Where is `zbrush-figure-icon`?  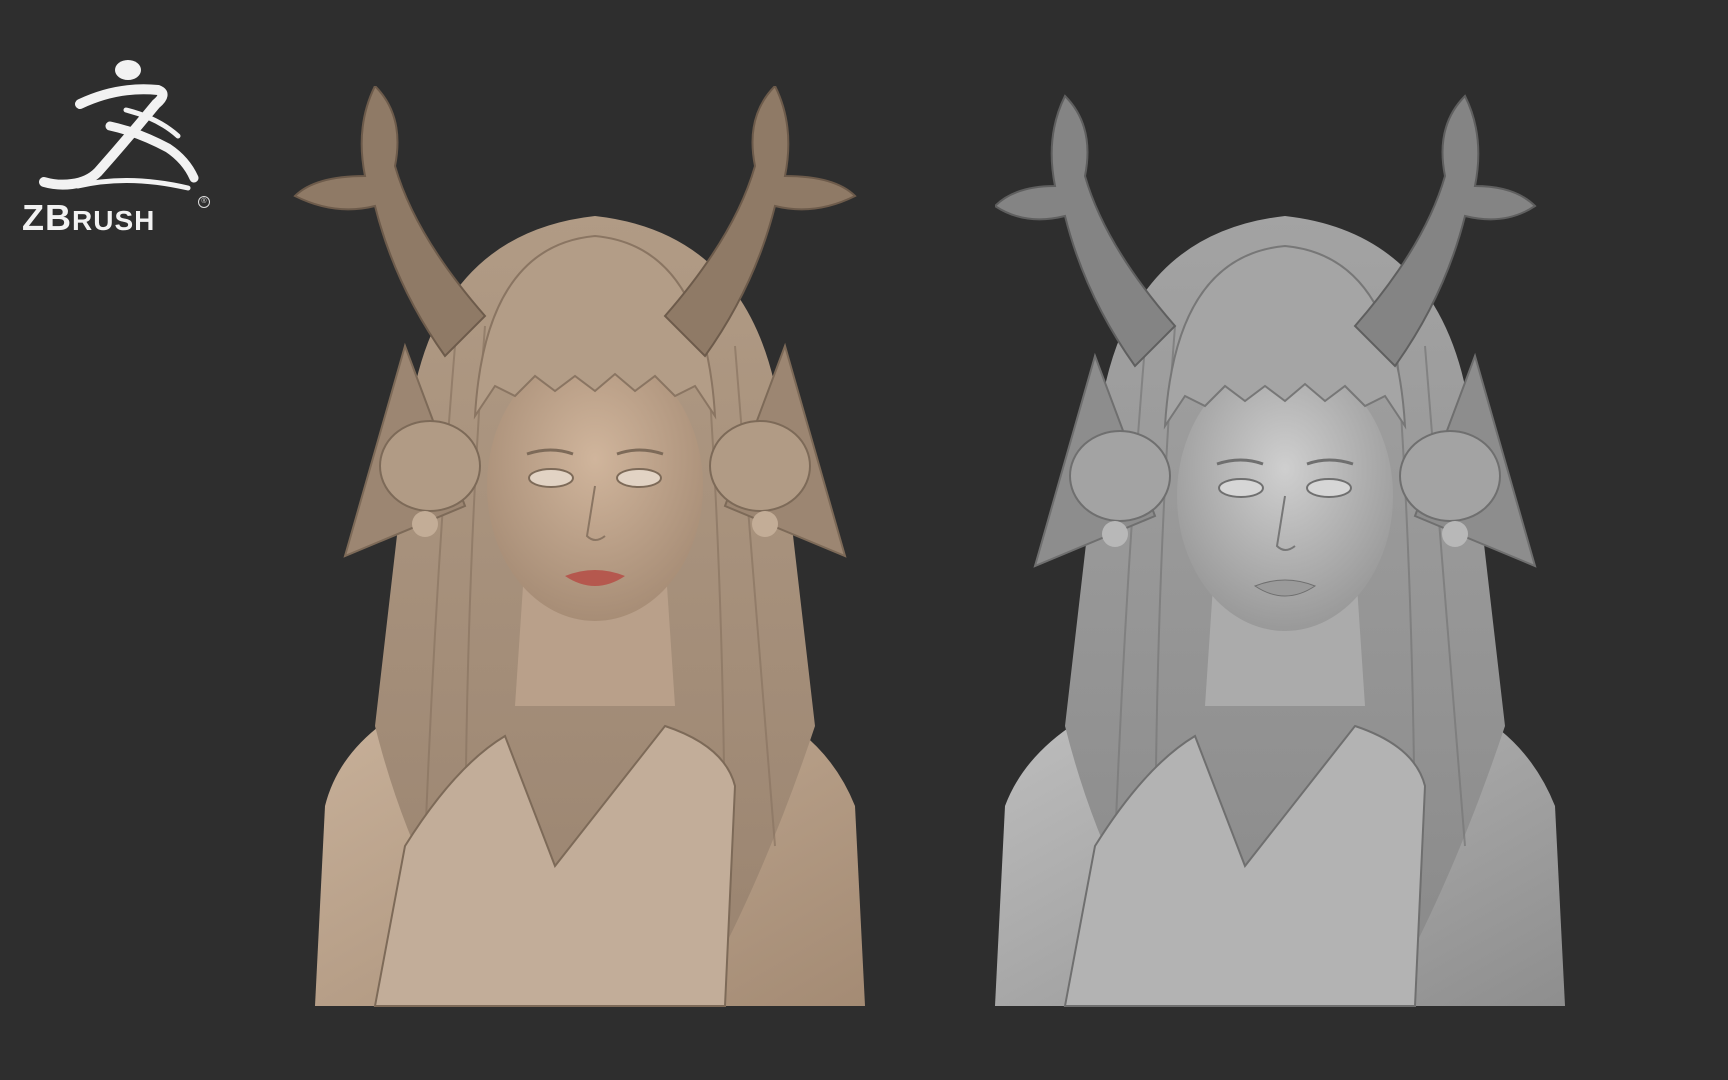
zbrush-figure-icon is located at coordinates (119, 125).